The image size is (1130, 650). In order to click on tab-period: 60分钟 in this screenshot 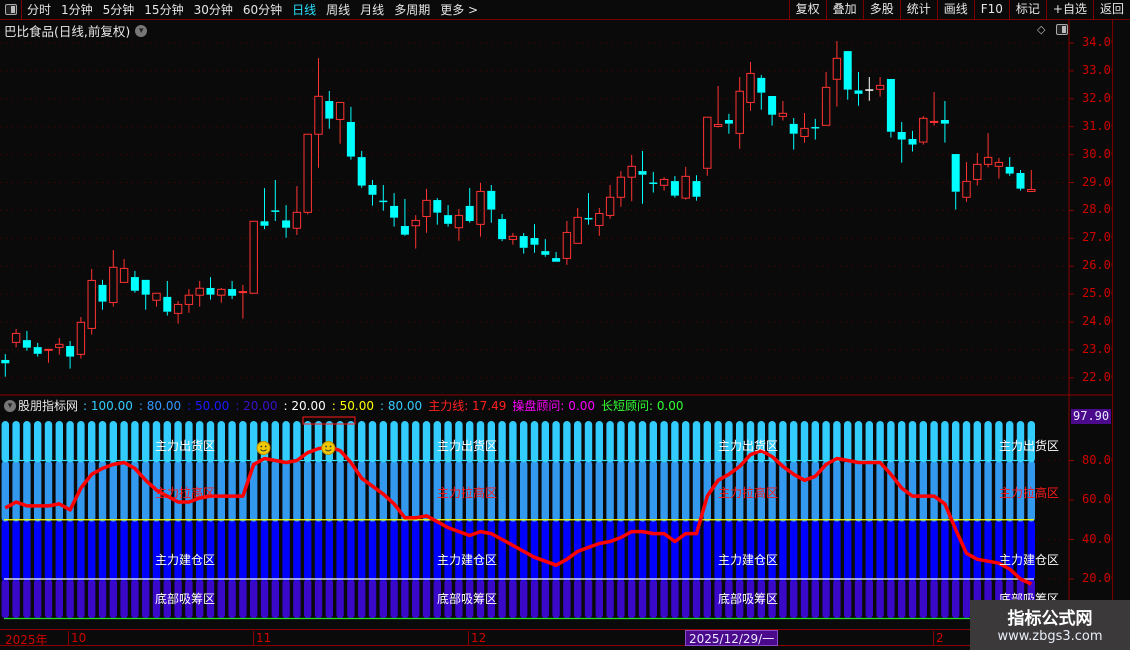, I will do `click(262, 9)`.